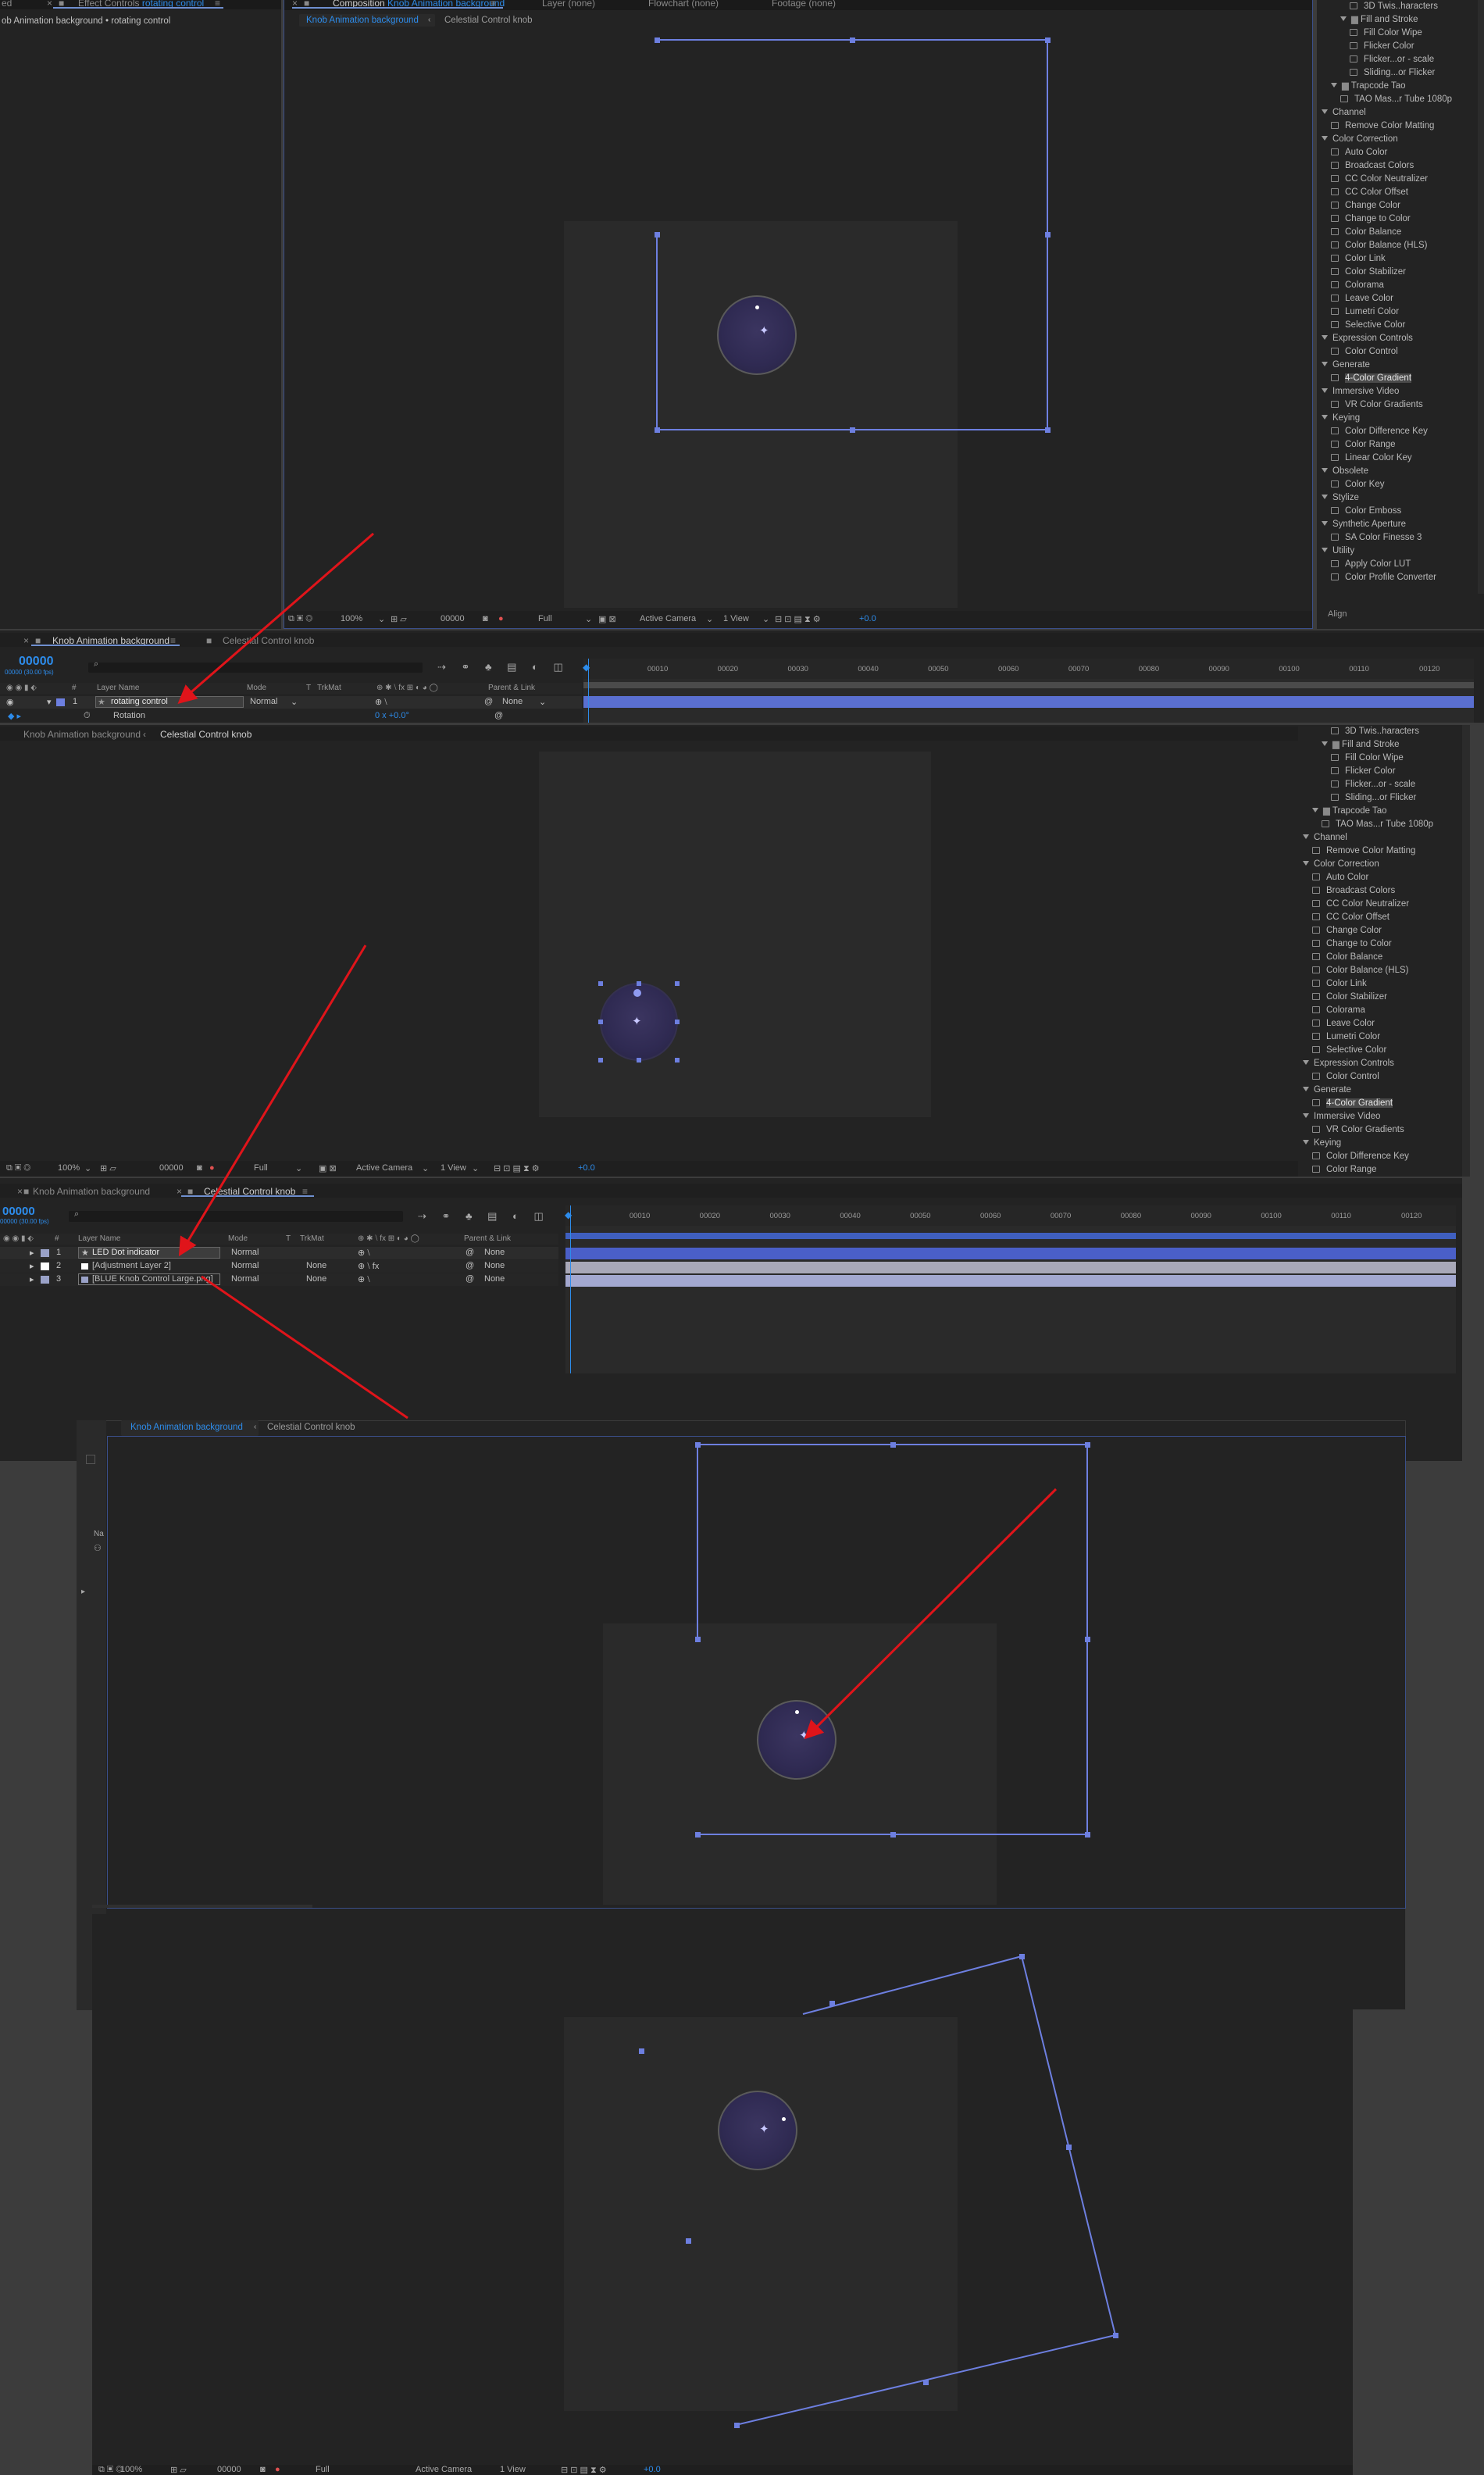 This screenshot has height=2475, width=1484. I want to click on comp-b-subtab-celestial: Celestial Control knob, so click(205, 734).